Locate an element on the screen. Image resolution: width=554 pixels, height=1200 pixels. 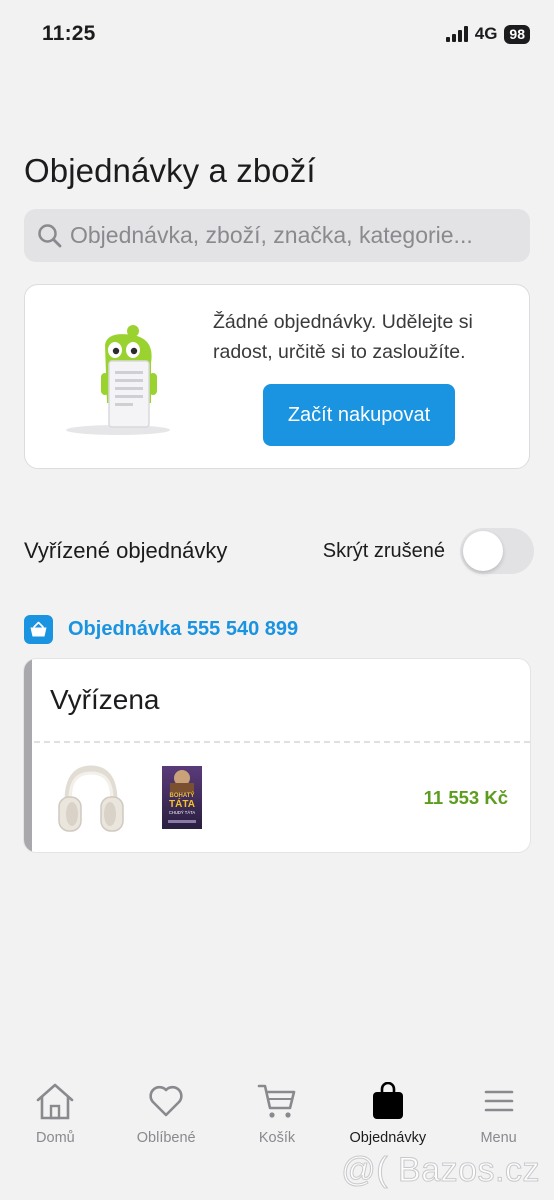
network-type: 4G is located at coordinates (486, 33).